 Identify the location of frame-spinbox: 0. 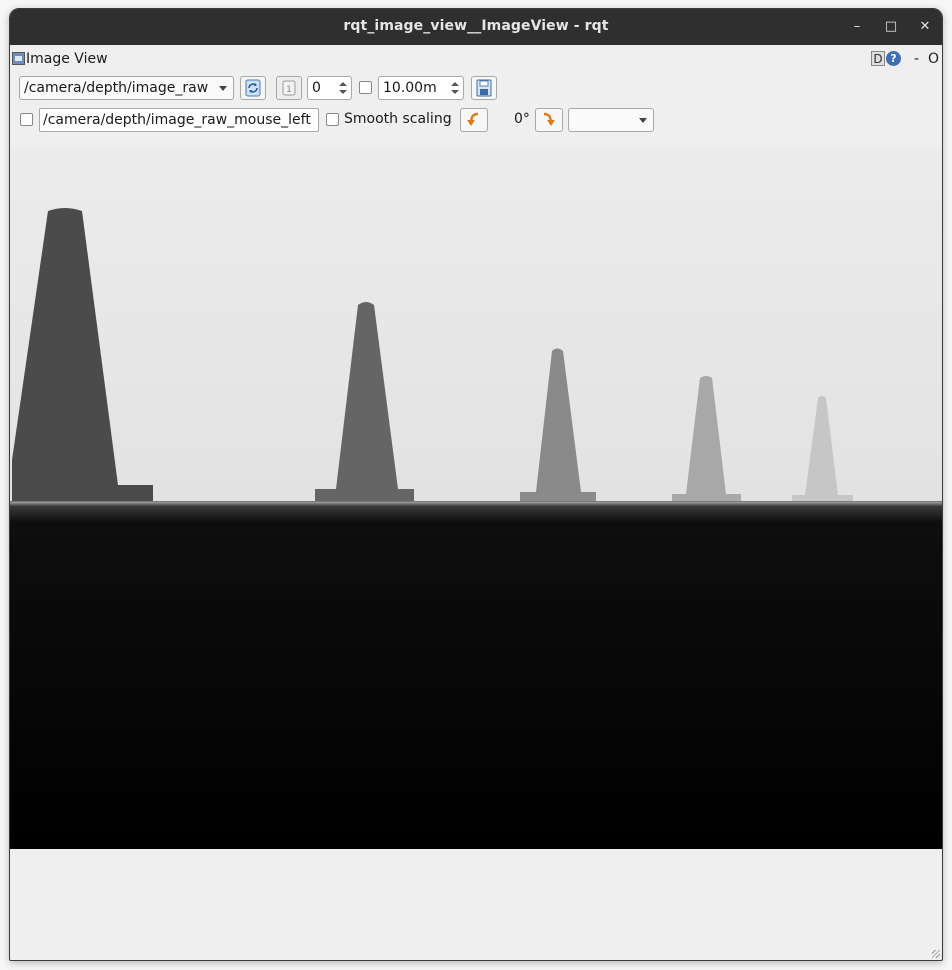
(329, 88).